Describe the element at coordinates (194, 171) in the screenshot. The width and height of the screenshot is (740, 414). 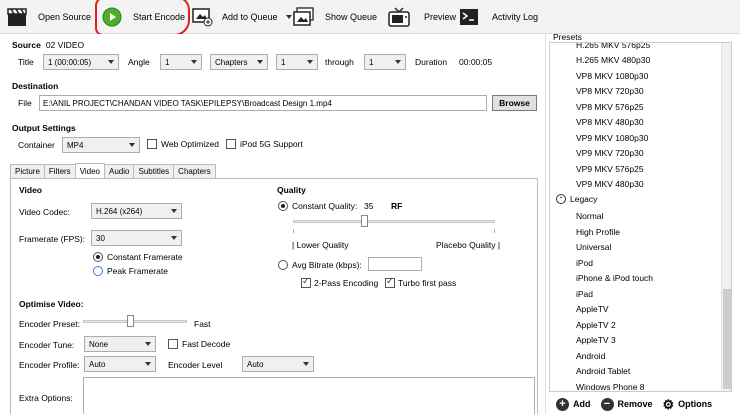
I see `tab-chapters: Chapters` at that location.